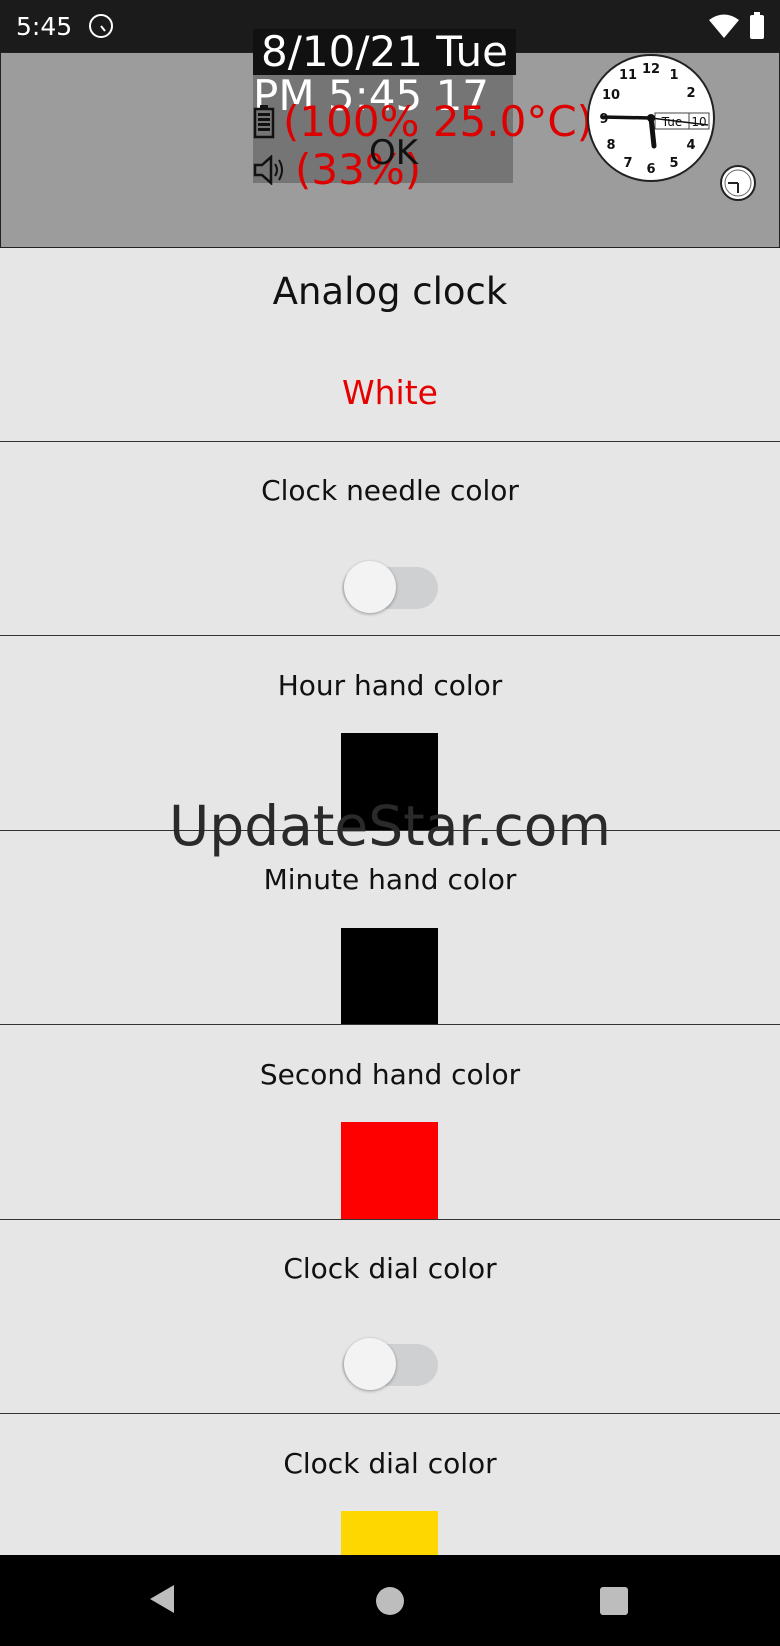  Describe the element at coordinates (101, 26) in the screenshot. I see `clock-icon` at that location.